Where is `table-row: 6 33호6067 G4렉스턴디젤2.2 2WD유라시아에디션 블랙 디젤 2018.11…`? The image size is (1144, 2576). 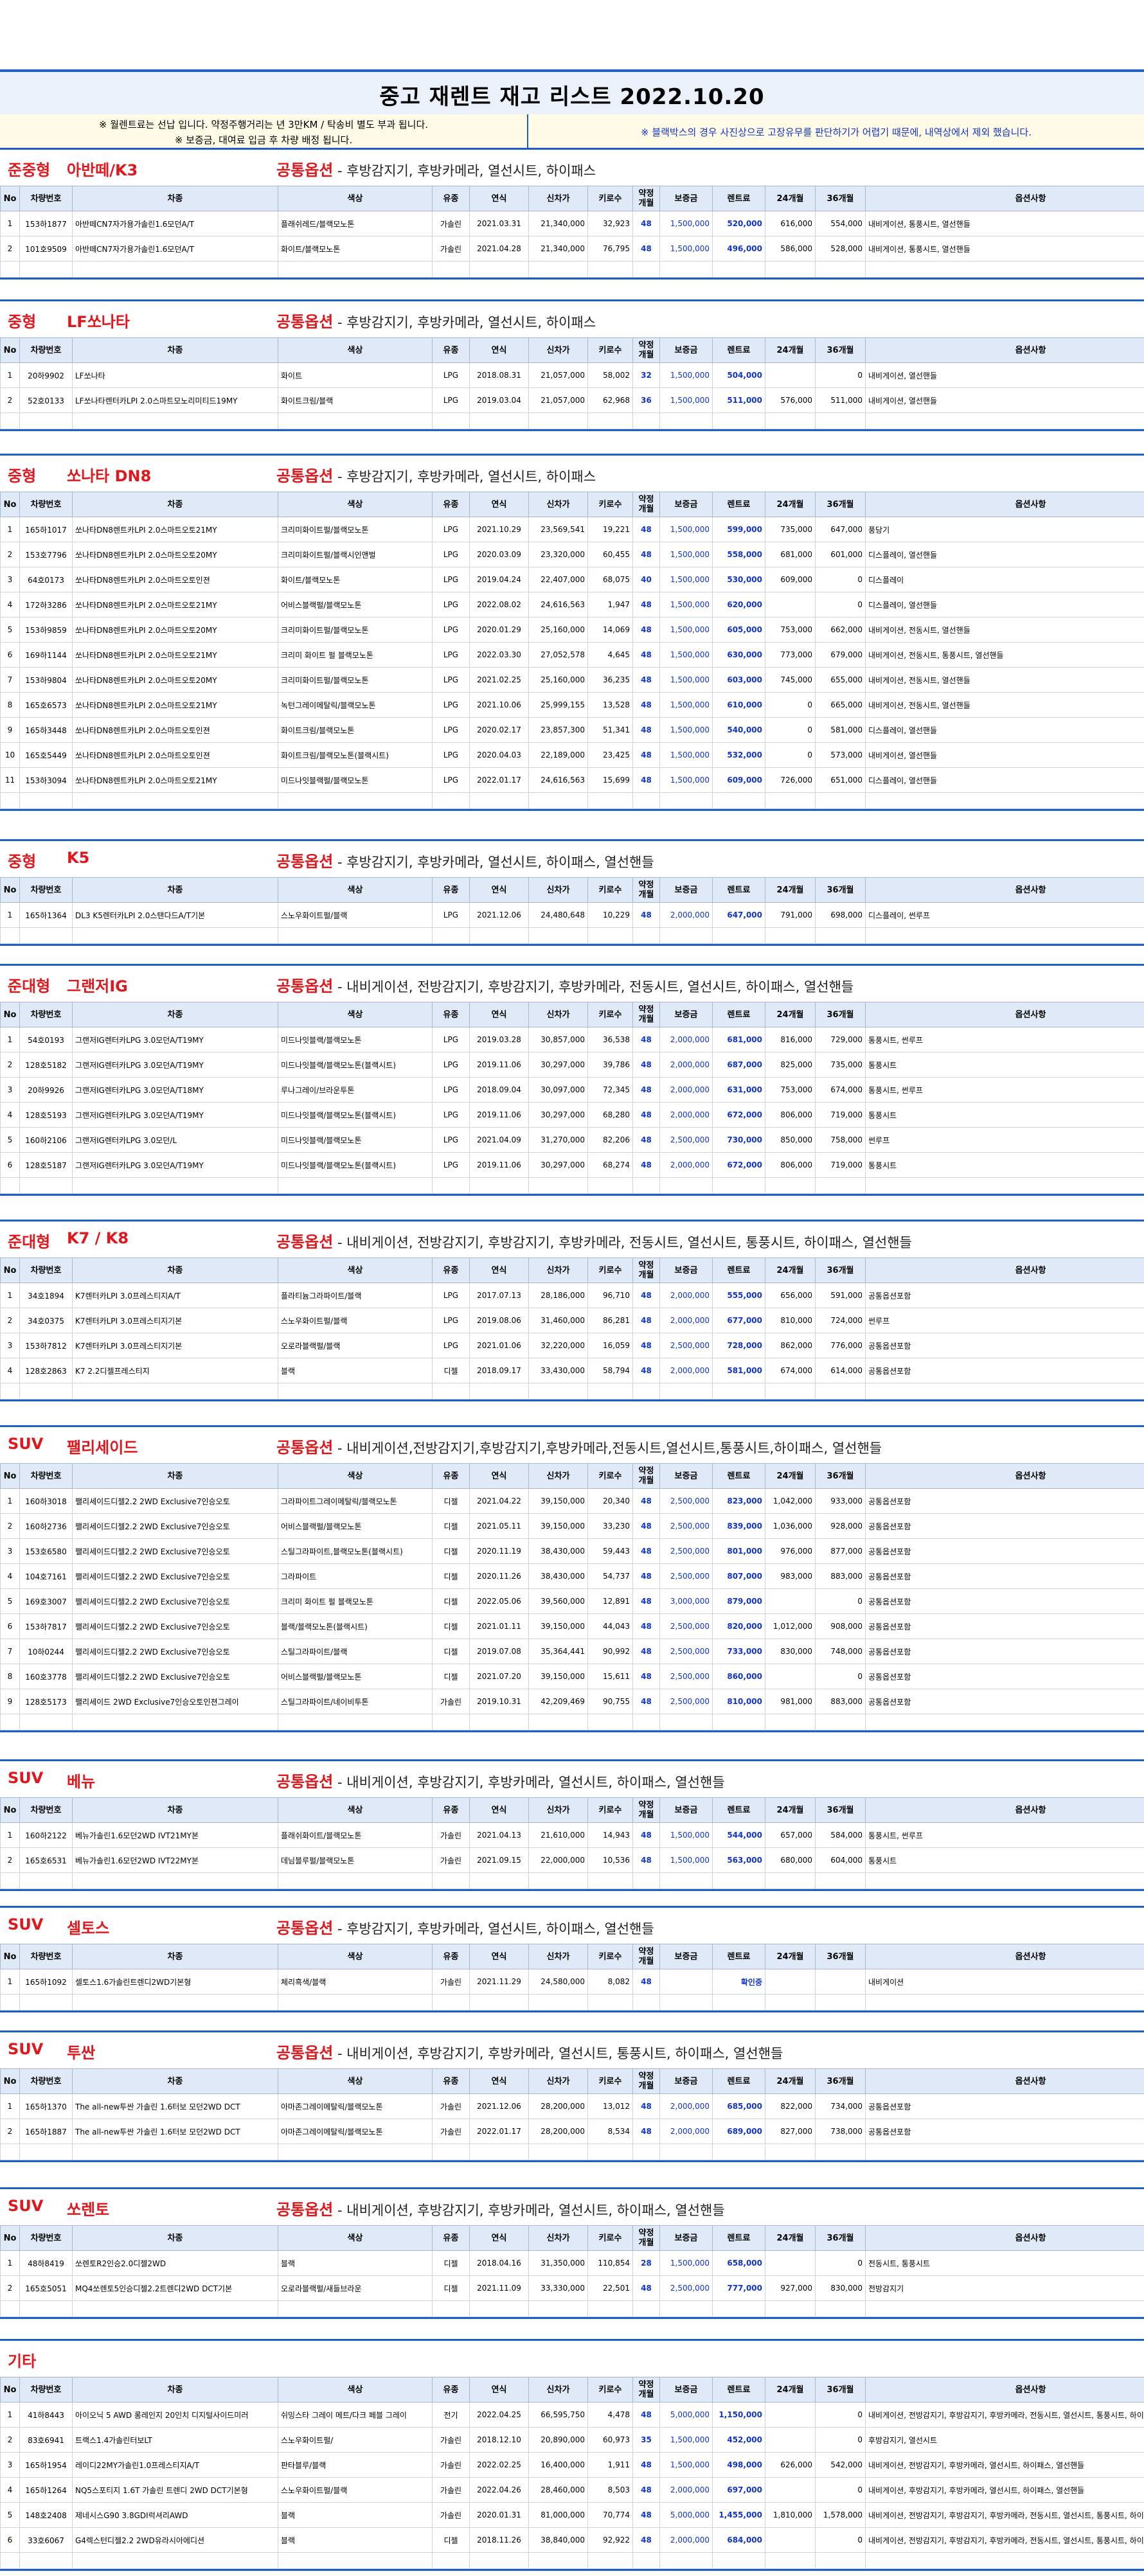 table-row: 6 33호6067 G4렉스턴디젤2.2 2WD유라시아에디션 블랙 디젤 2018.11… is located at coordinates (572, 2540).